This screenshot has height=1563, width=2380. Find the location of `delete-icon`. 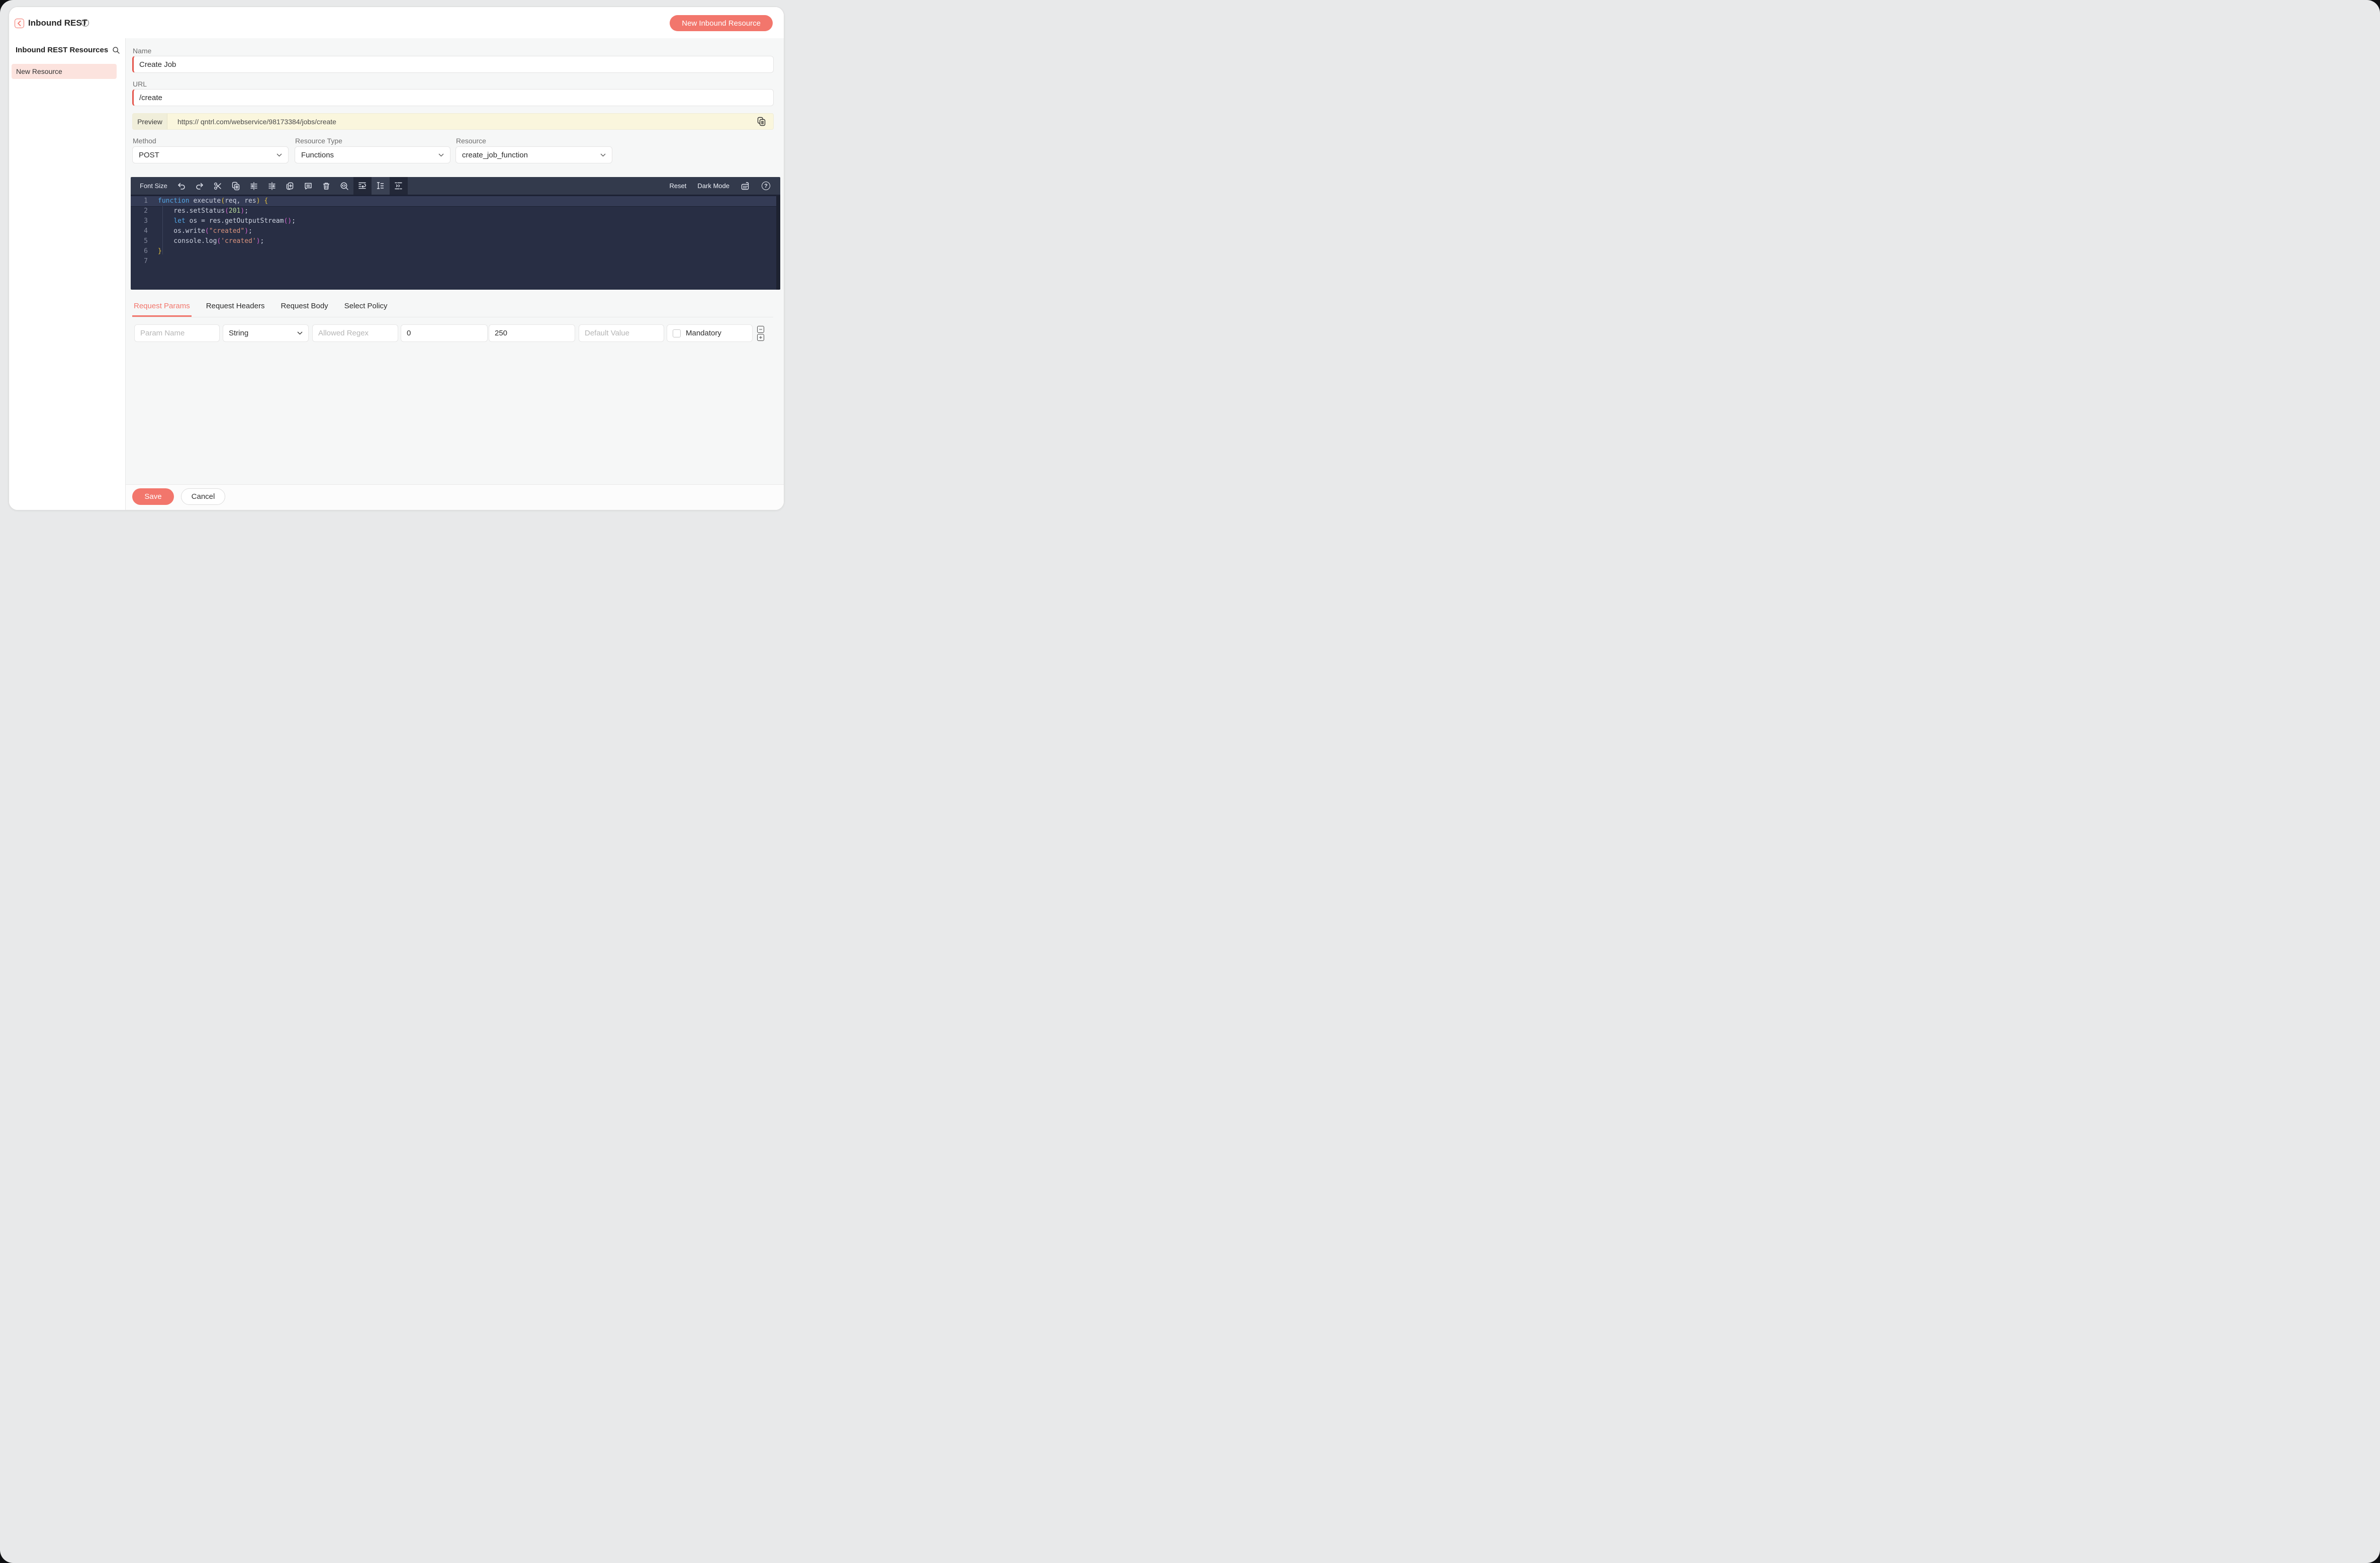

delete-icon is located at coordinates (326, 186).